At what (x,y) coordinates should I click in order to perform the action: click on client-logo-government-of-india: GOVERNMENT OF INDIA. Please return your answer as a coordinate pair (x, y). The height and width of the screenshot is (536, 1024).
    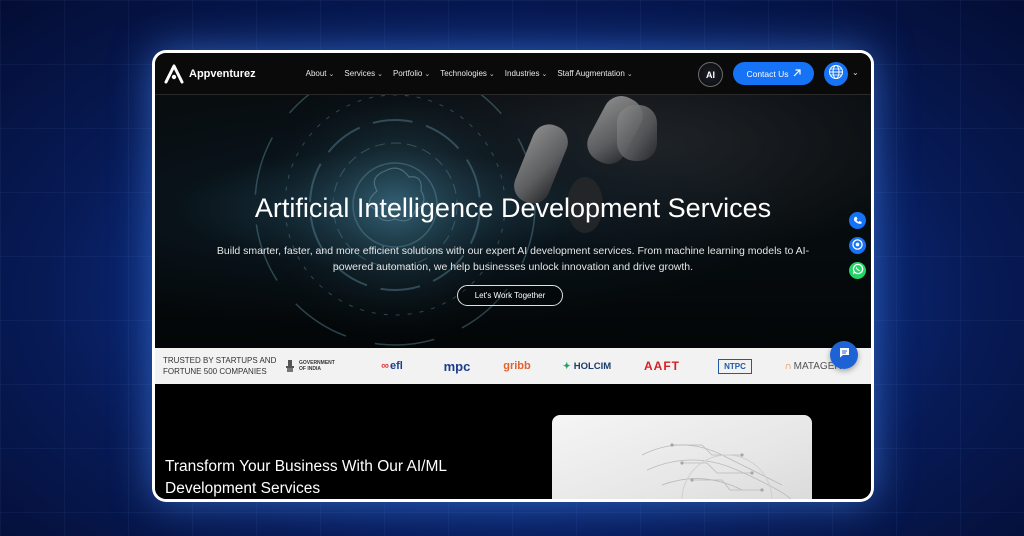
    Looking at the image, I should click on (321, 366).